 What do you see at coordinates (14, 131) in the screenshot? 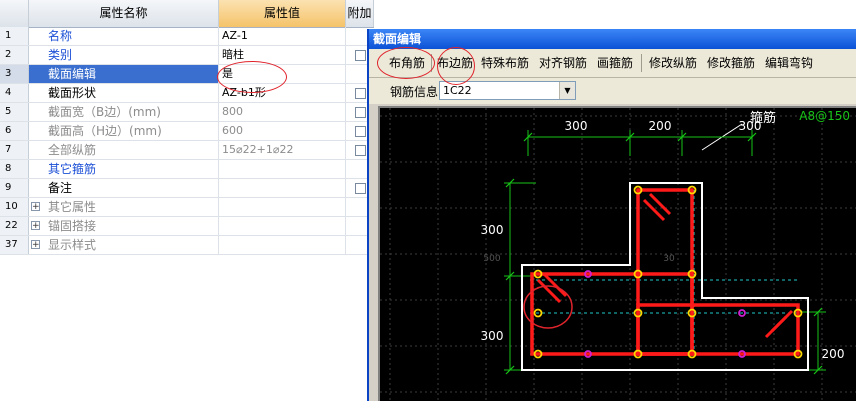
I see `row-index: 6` at bounding box center [14, 131].